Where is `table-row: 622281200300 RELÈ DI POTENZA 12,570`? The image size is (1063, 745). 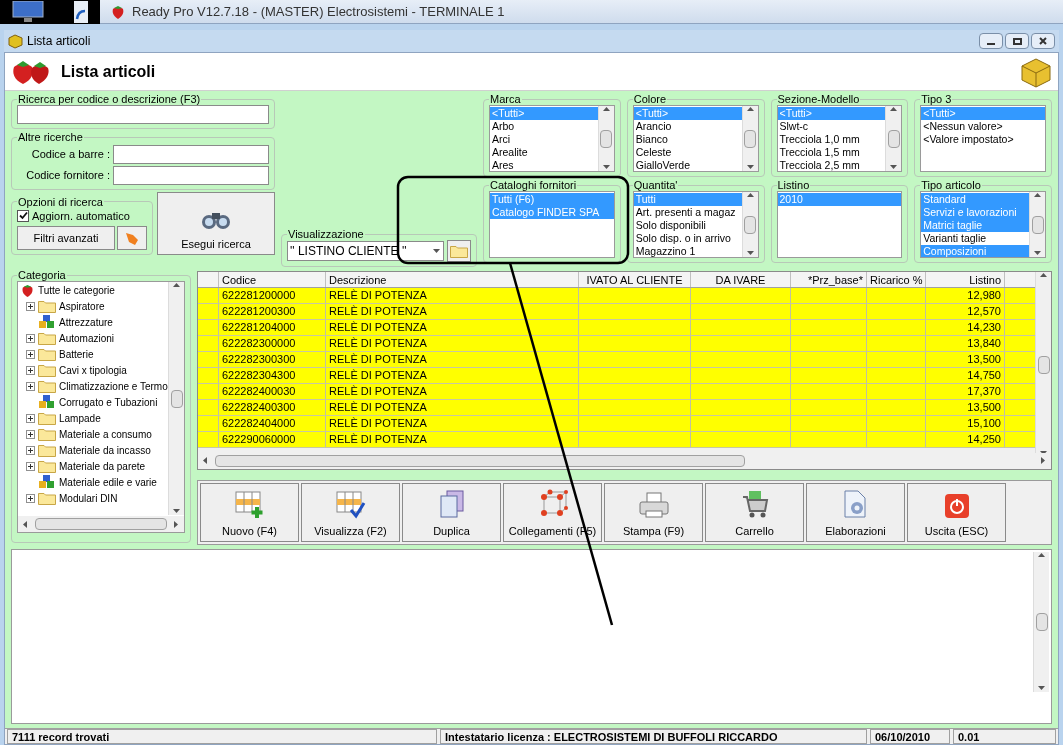 table-row: 622281200300 RELÈ DI POTENZA 12,570 is located at coordinates (616, 312).